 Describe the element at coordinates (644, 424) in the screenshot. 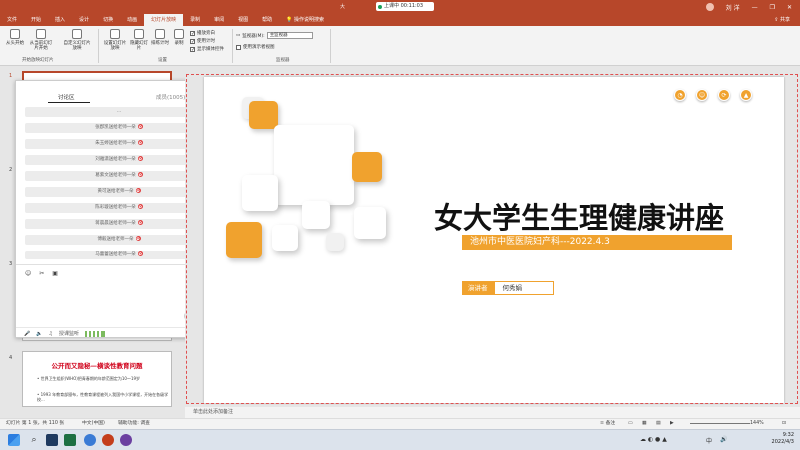

I see `sorter-view-icon: ▦` at that location.